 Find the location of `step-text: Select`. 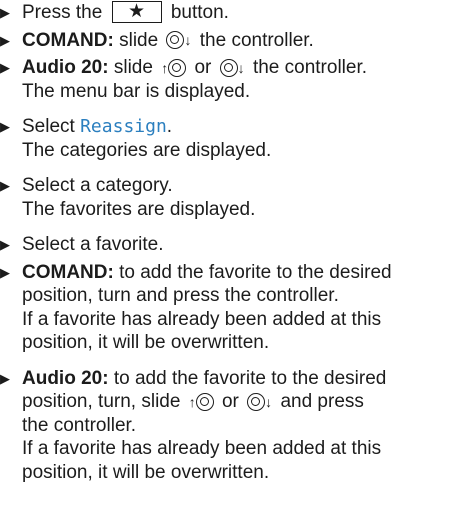

step-text: Select is located at coordinates (48, 126).